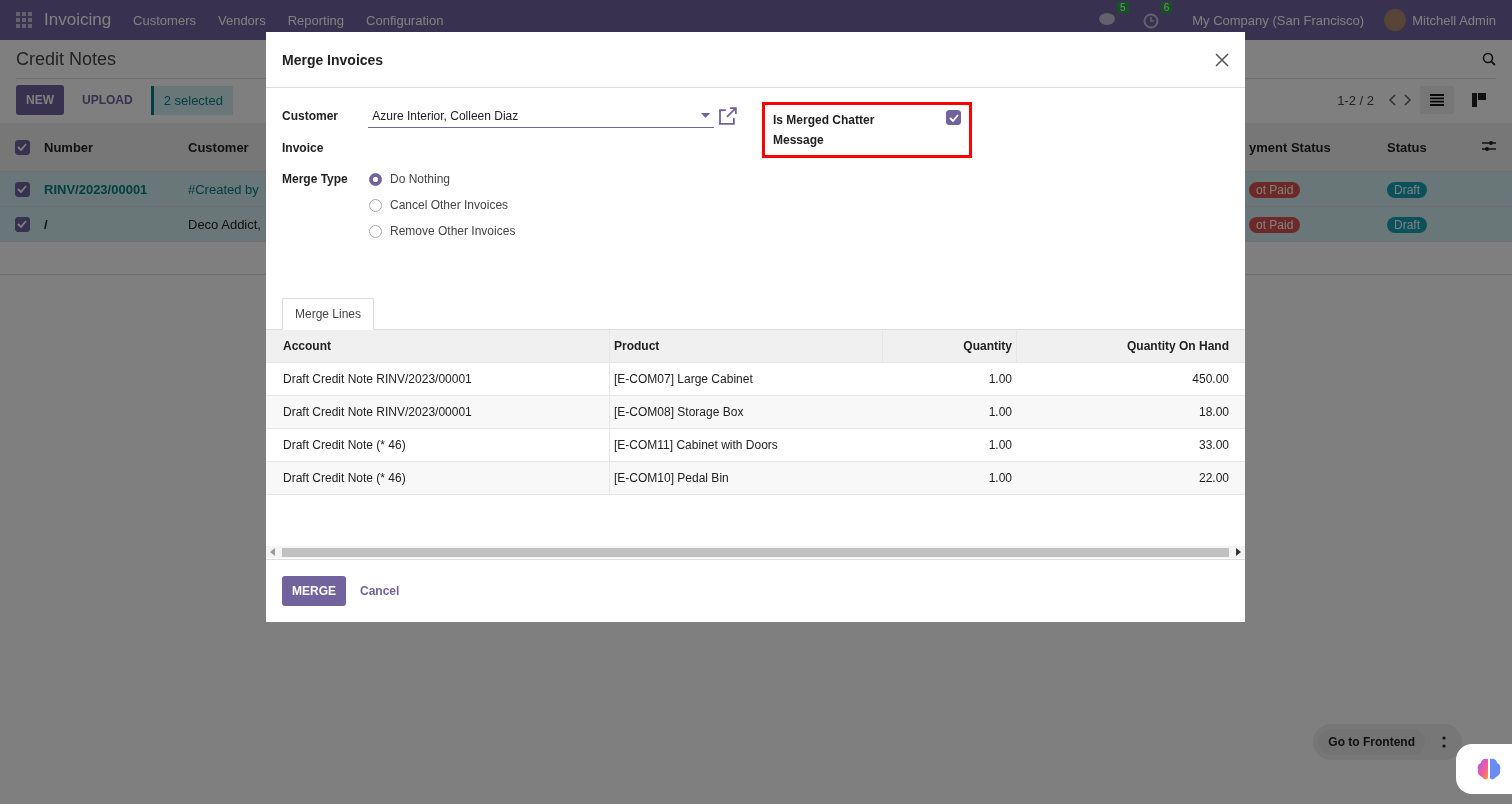 Image resolution: width=1512 pixels, height=804 pixels. Describe the element at coordinates (1355, 100) in the screenshot. I see `pager-text: 1-2 / 2` at that location.